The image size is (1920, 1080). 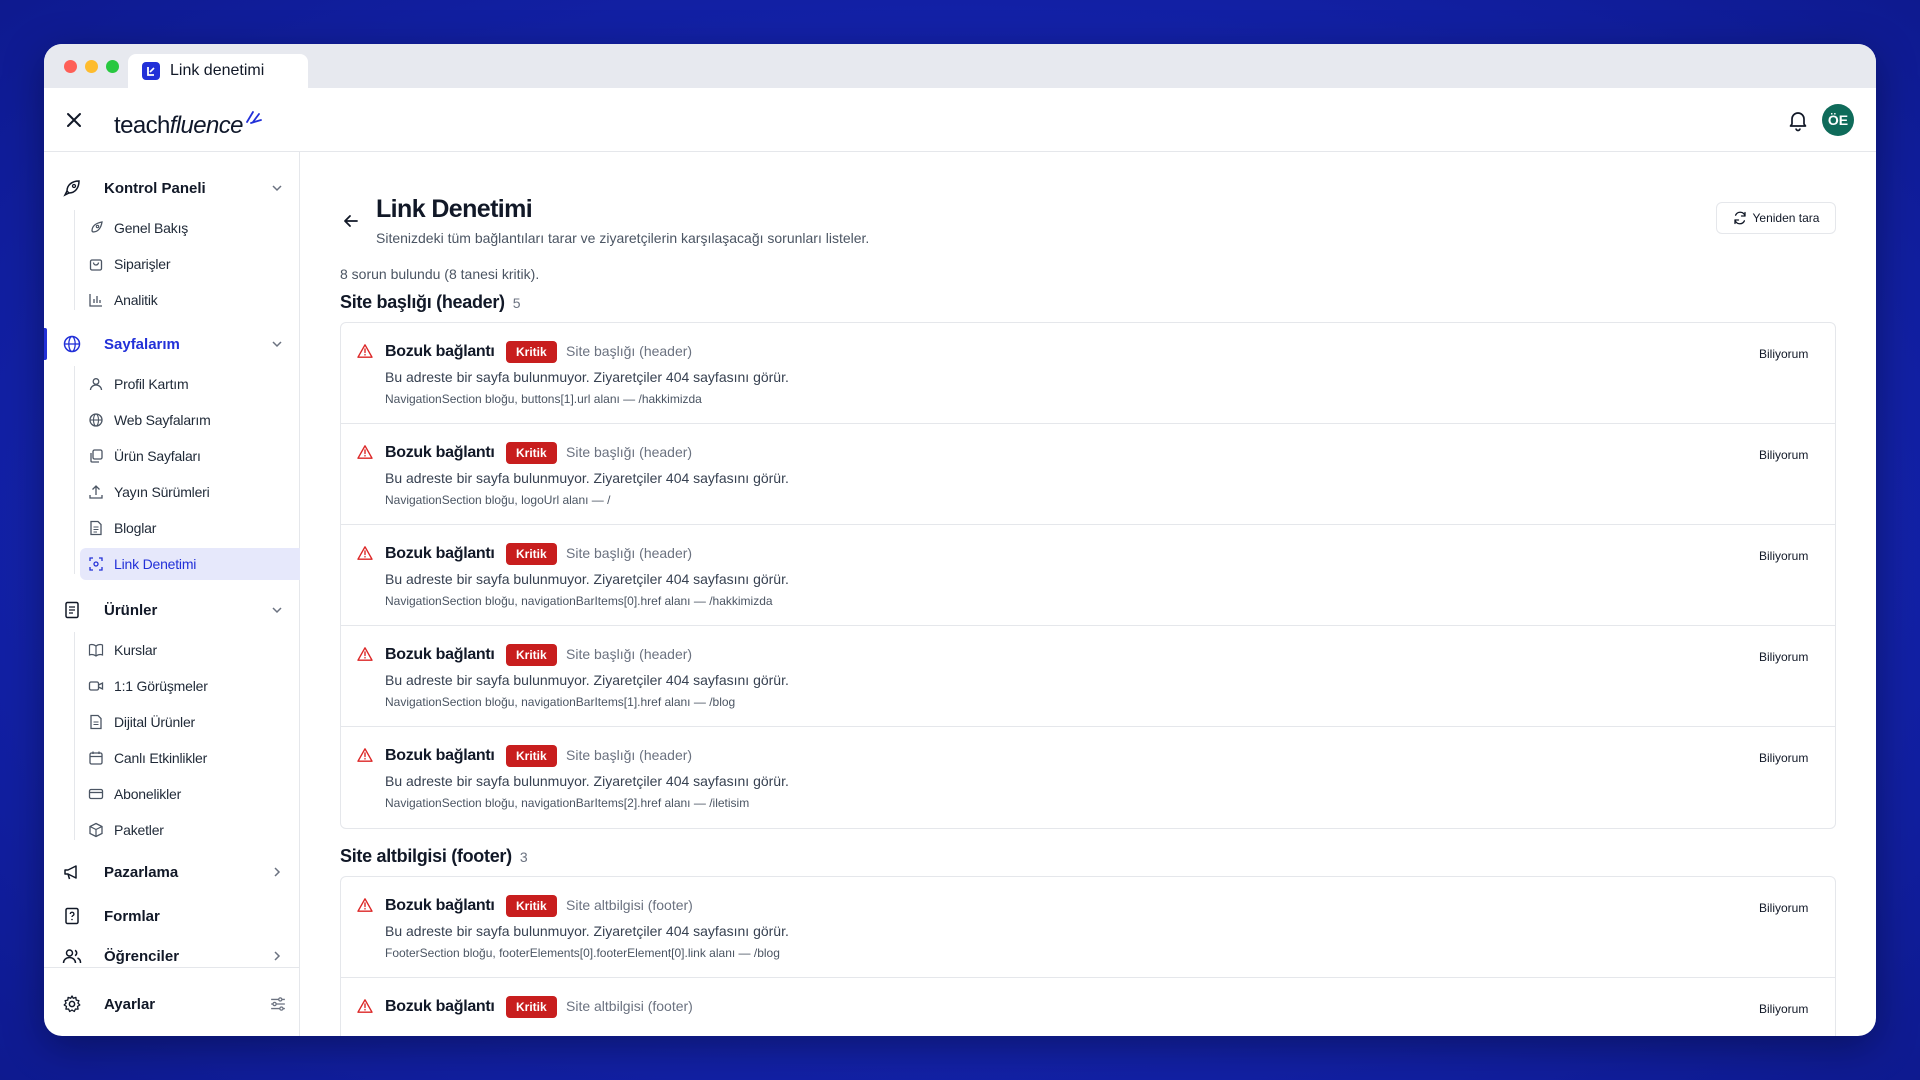 I want to click on user-icon, so click(x=96, y=384).